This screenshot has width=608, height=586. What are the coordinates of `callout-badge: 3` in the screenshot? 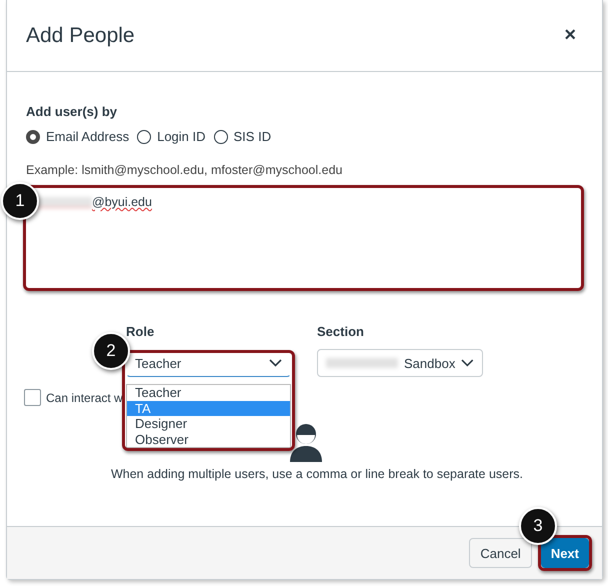 It's located at (538, 526).